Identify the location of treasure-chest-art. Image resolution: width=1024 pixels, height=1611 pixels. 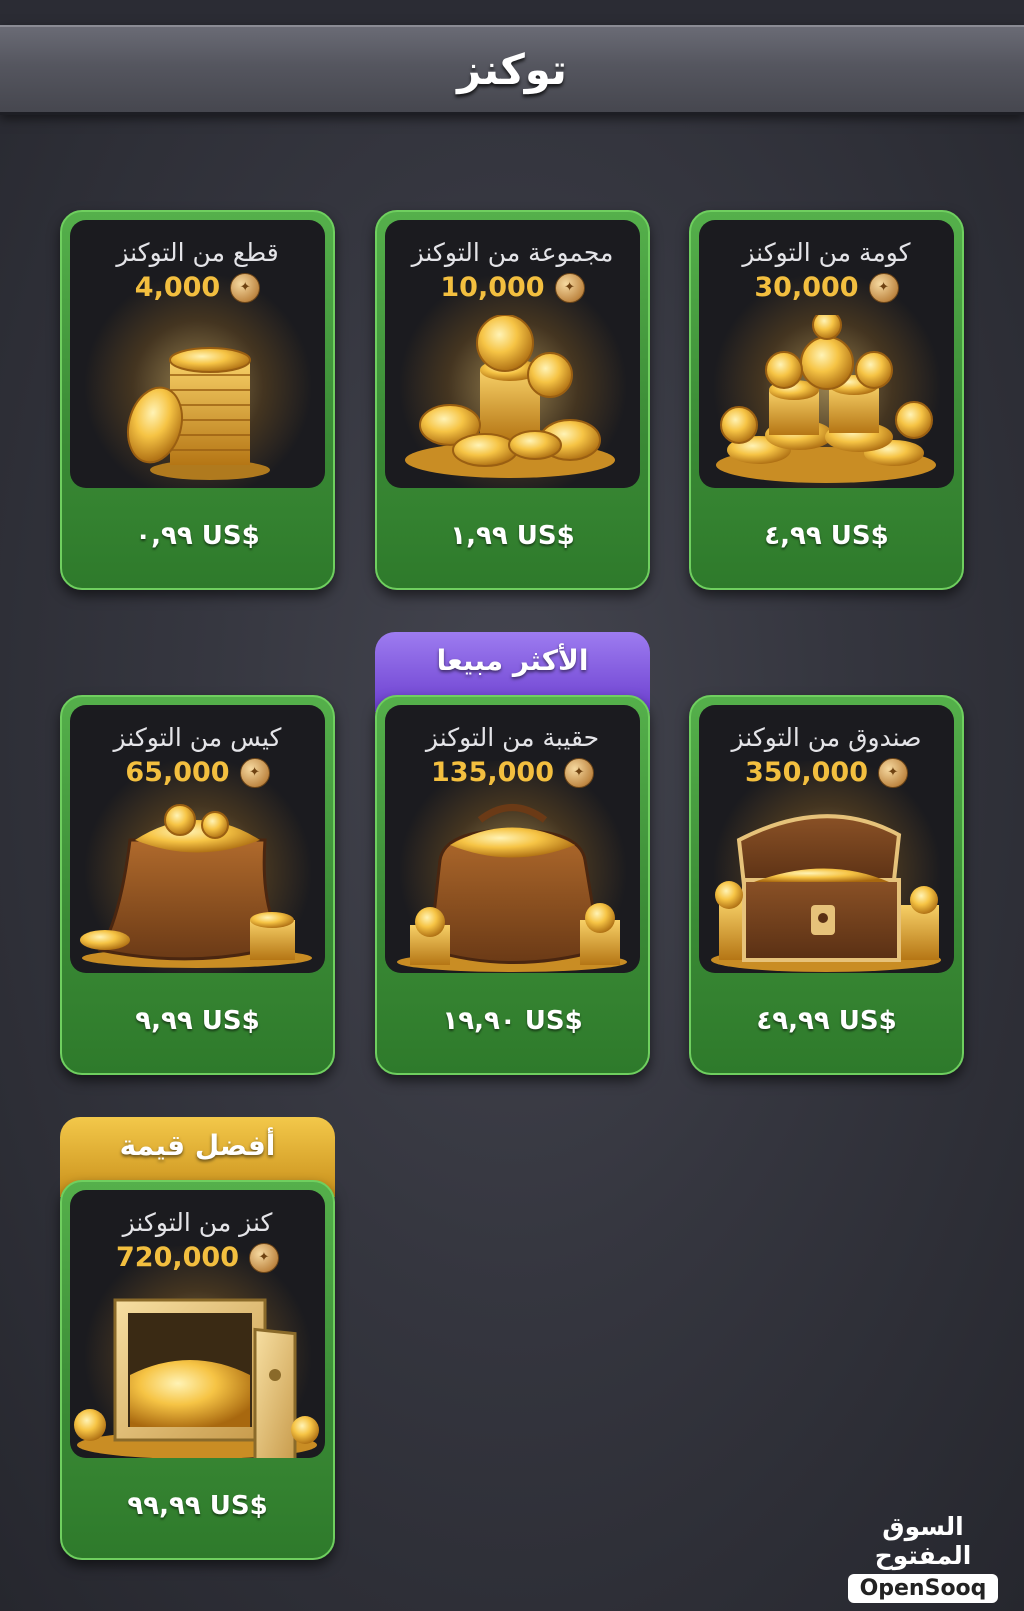
(826, 893).